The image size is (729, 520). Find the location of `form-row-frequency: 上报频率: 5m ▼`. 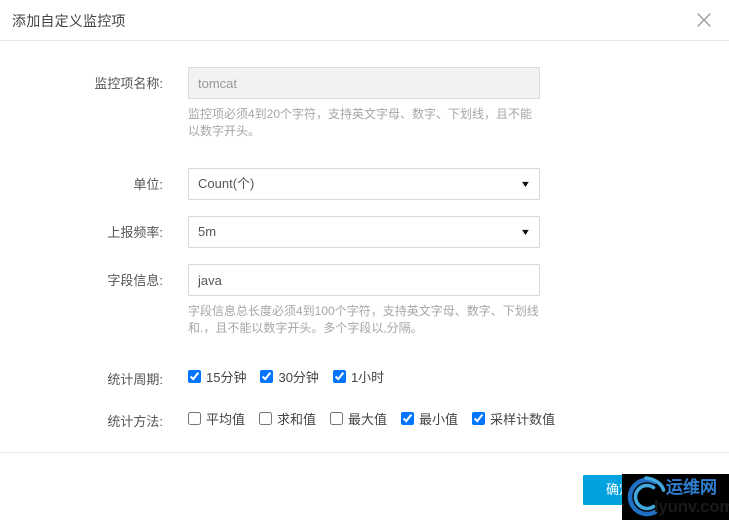

form-row-frequency: 上报频率: 5m ▼ is located at coordinates (364, 232).